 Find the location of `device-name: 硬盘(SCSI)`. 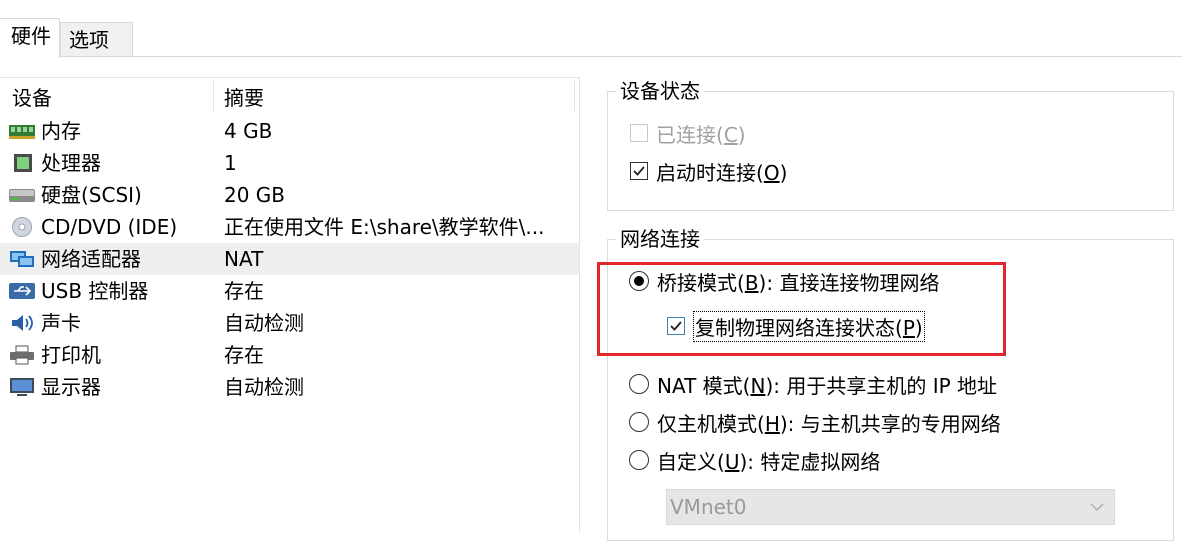

device-name: 硬盘(SCSI) is located at coordinates (91, 195).